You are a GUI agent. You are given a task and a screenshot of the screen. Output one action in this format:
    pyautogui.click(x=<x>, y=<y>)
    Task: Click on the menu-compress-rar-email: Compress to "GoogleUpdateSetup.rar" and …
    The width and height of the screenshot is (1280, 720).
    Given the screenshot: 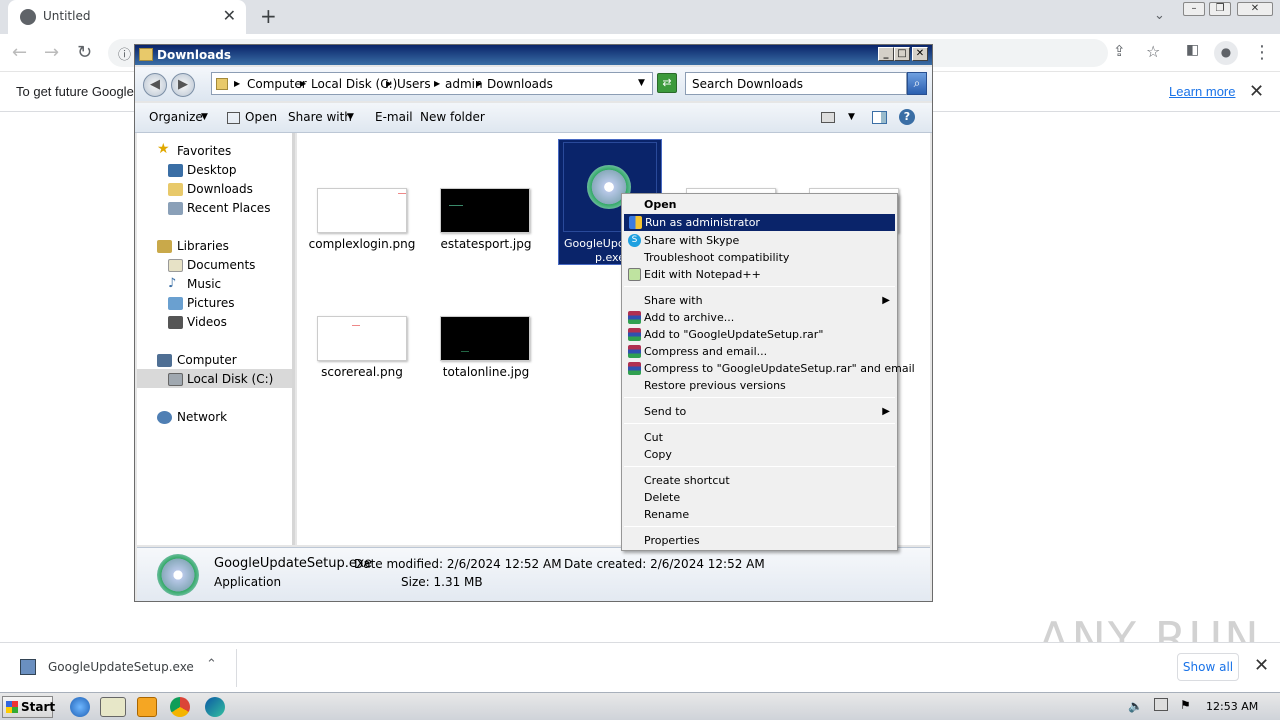 What is the action you would take?
    pyautogui.click(x=769, y=368)
    